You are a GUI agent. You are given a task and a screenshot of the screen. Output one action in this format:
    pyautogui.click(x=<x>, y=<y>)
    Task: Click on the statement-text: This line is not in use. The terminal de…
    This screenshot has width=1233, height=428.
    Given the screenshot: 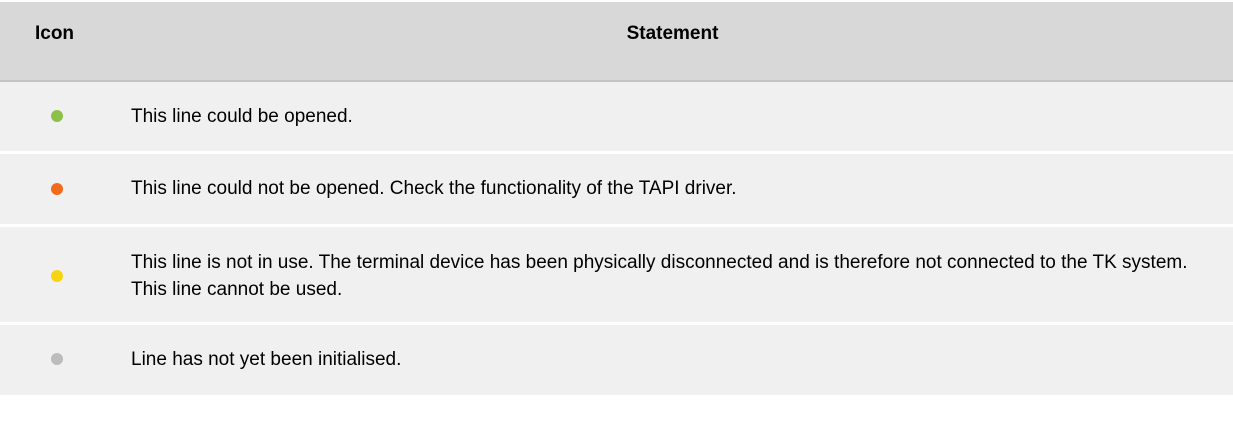 What is the action you would take?
    pyautogui.click(x=659, y=276)
    